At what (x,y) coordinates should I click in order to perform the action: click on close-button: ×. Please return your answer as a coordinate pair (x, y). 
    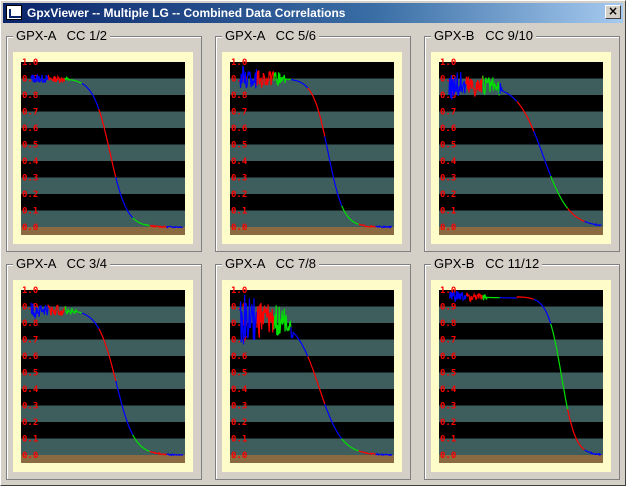
    Looking at the image, I should click on (613, 12).